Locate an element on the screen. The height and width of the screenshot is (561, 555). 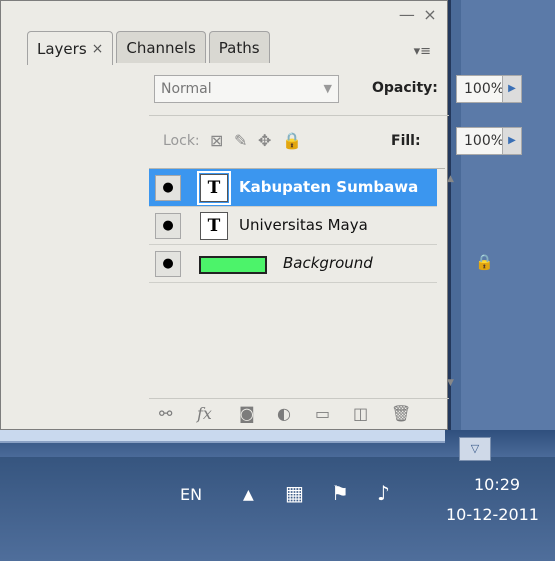
layers-scrollbar: ▲ ▼ is located at coordinates (451, 281).